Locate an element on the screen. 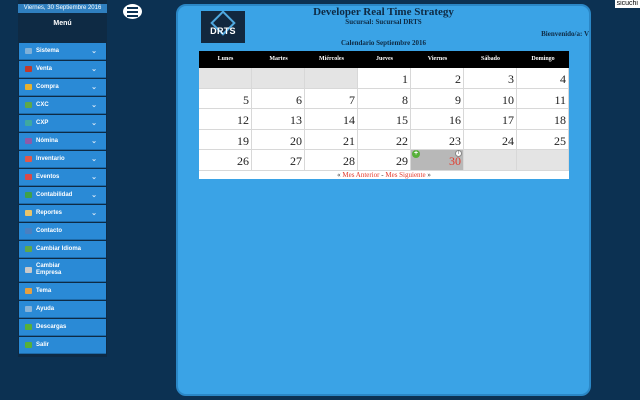  calendar-day-cell: 24 is located at coordinates (490, 139).